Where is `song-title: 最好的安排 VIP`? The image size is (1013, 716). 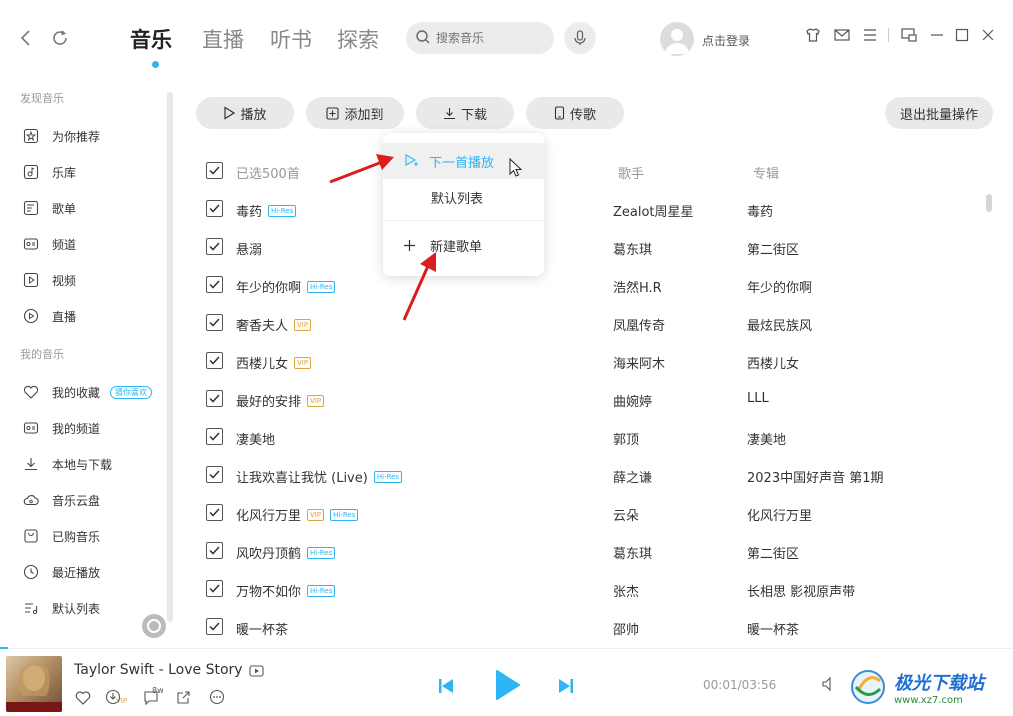 song-title: 最好的安排 VIP is located at coordinates (280, 400).